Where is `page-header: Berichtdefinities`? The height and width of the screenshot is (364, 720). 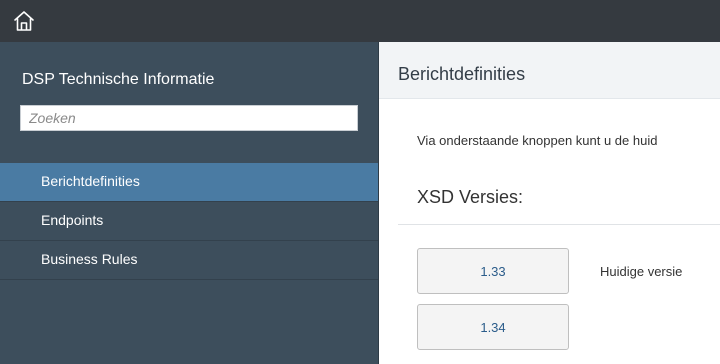
page-header: Berichtdefinities is located at coordinates (549, 70).